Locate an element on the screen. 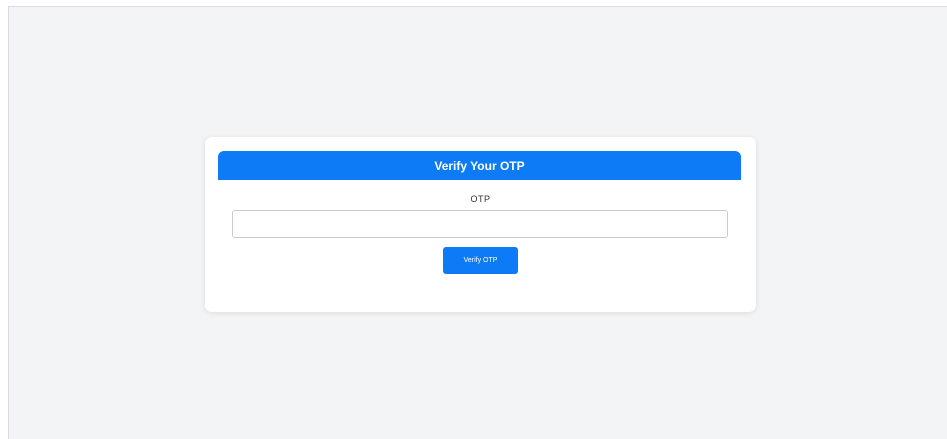  card-header: Verify Your OTP is located at coordinates (479, 165).